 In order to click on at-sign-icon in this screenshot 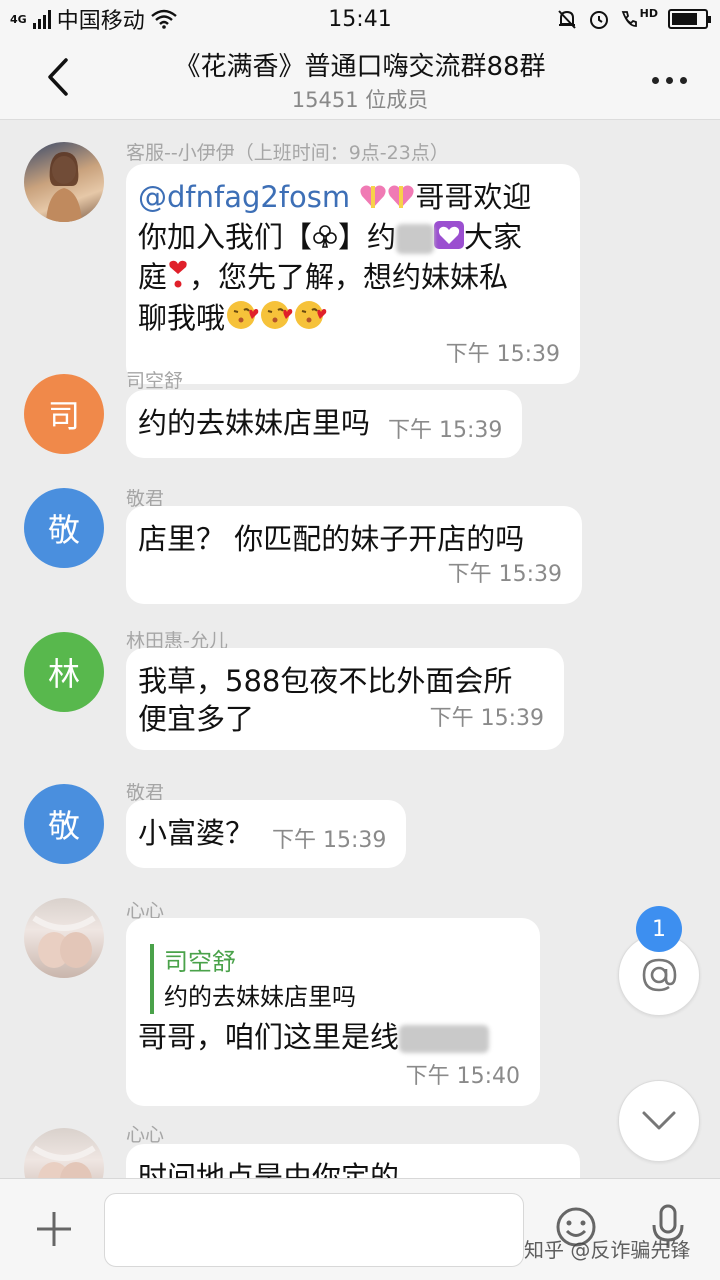, I will do `click(659, 975)`.